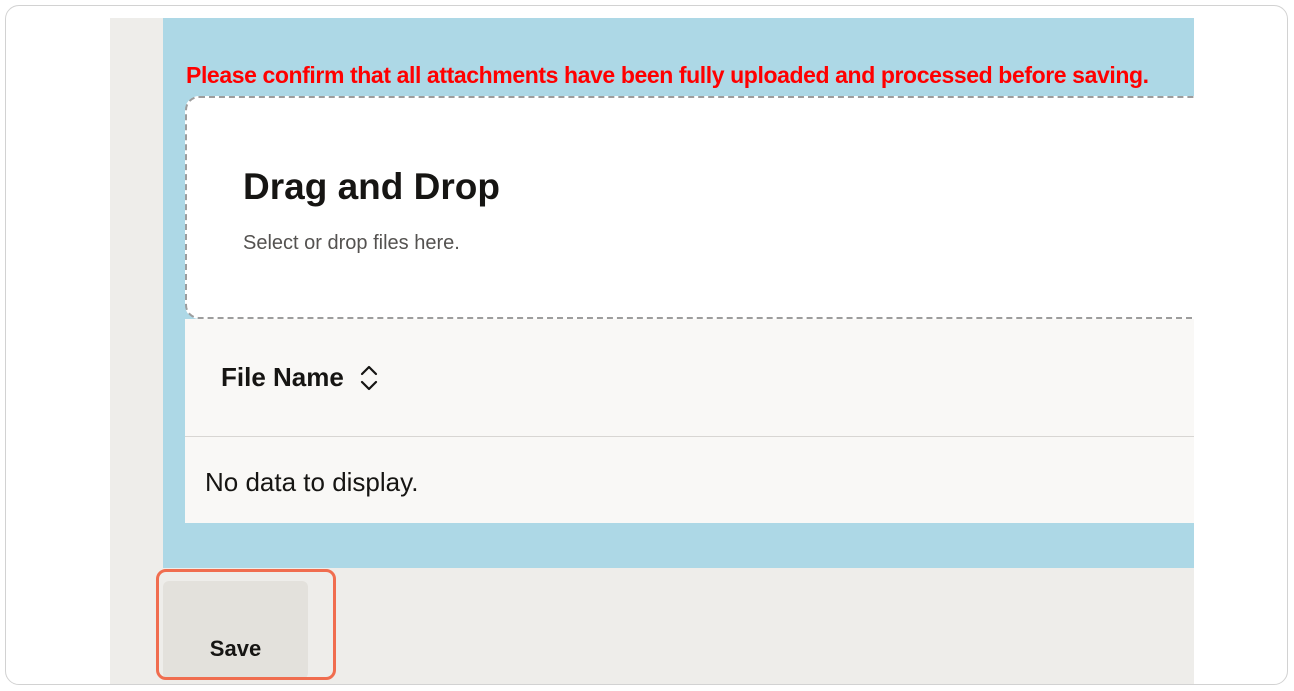  What do you see at coordinates (312, 482) in the screenshot?
I see `empty-table-message: No data to display.` at bounding box center [312, 482].